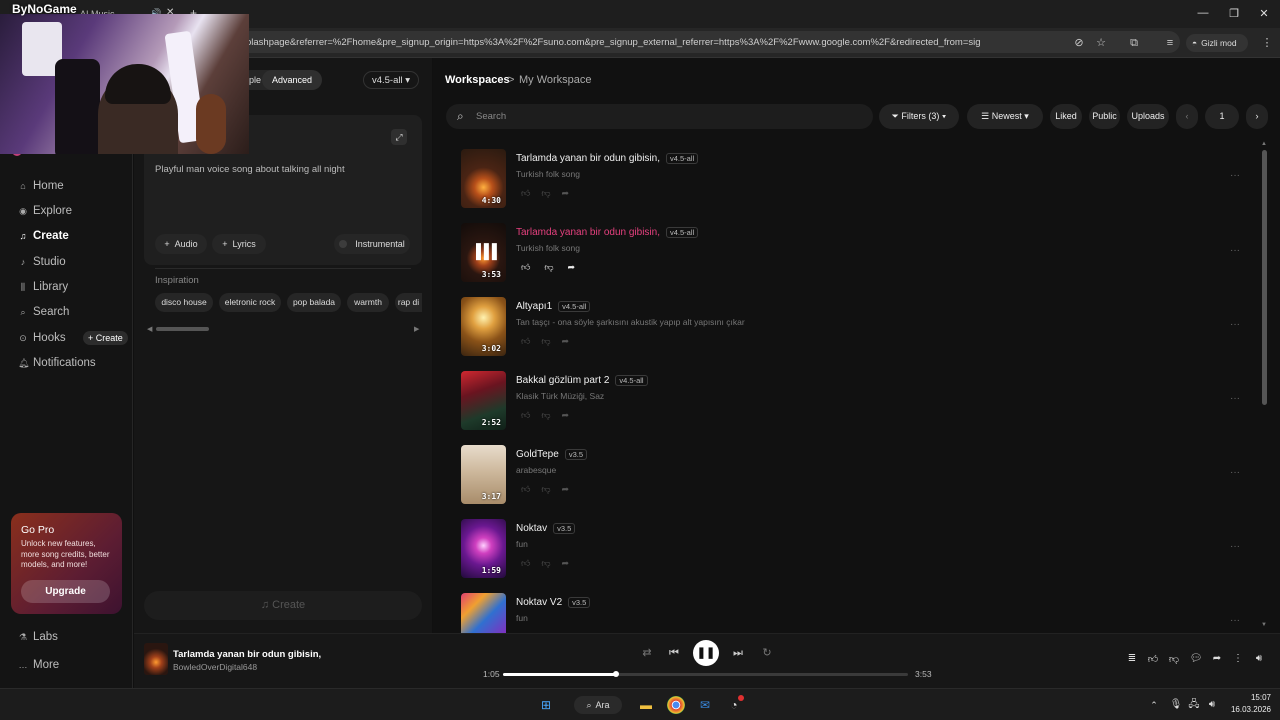  Describe the element at coordinates (73, 287) in the screenshot. I see `sidebar-item-library: ⫼ Library` at that location.